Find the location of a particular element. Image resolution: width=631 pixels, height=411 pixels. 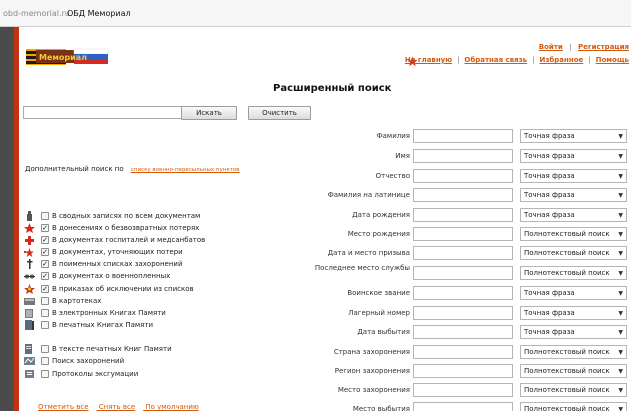

checkbox-row: ✓ В донесениях о безвозвратных потерях is located at coordinates (169, 228).